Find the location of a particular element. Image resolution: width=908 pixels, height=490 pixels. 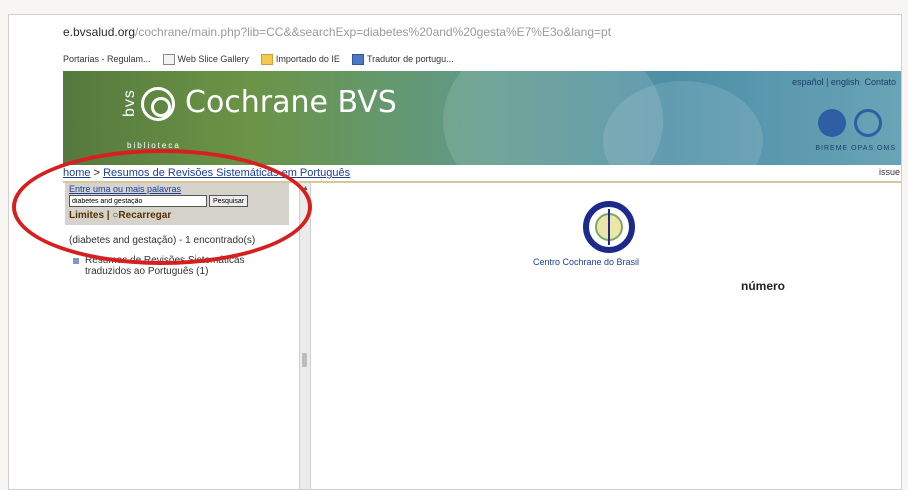

bookmark-label: Web Slice Gallery is located at coordinates (213, 59).